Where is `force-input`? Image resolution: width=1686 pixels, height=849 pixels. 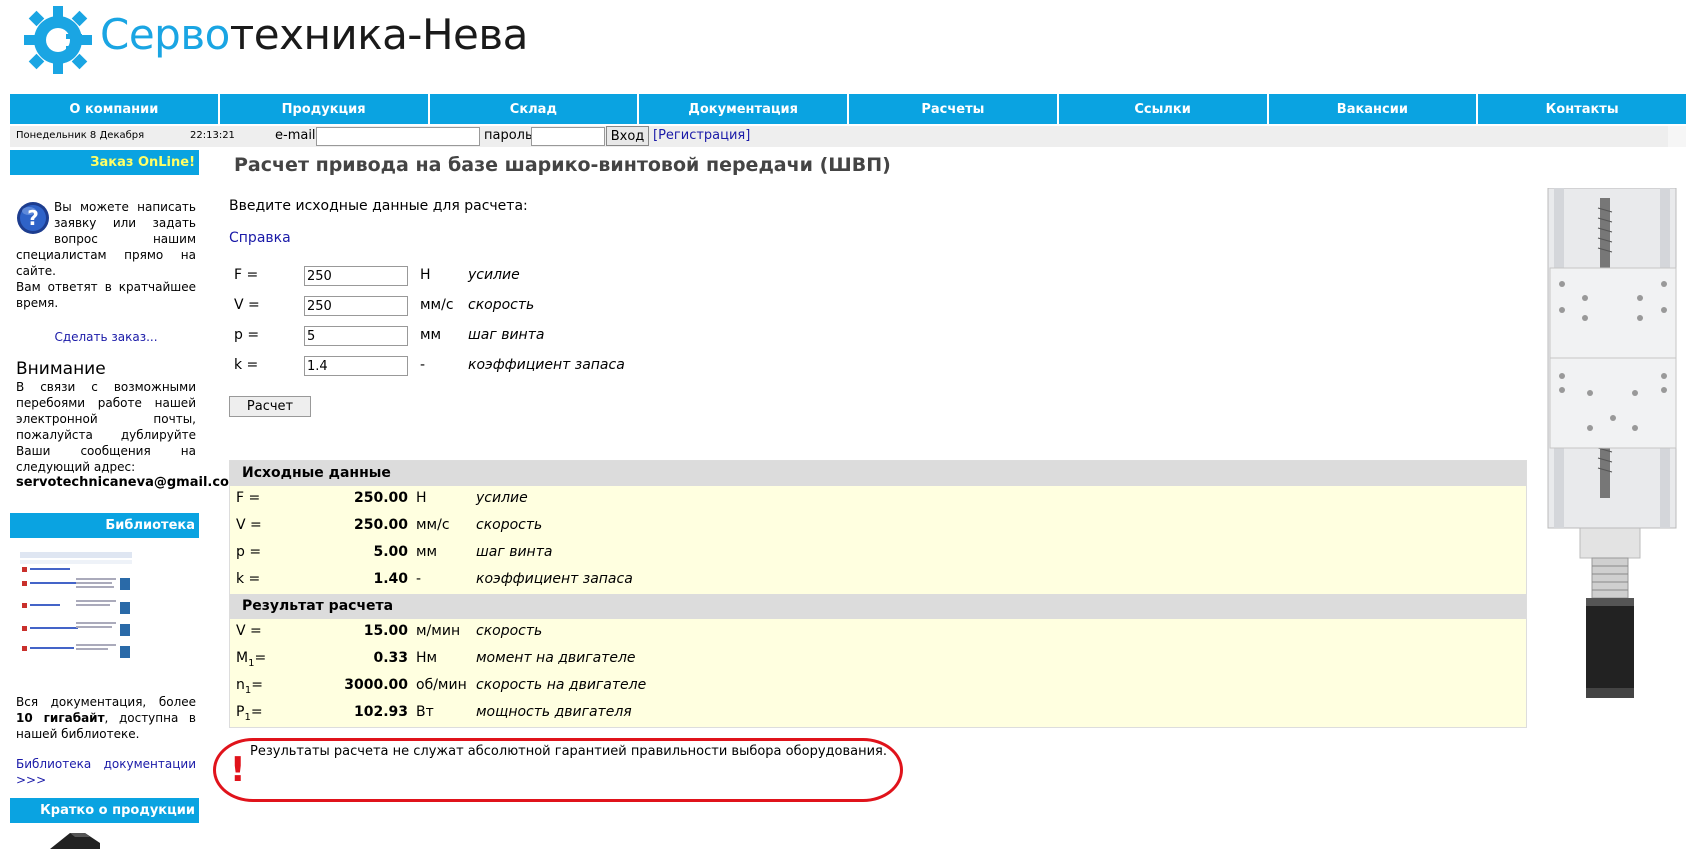 force-input is located at coordinates (356, 276).